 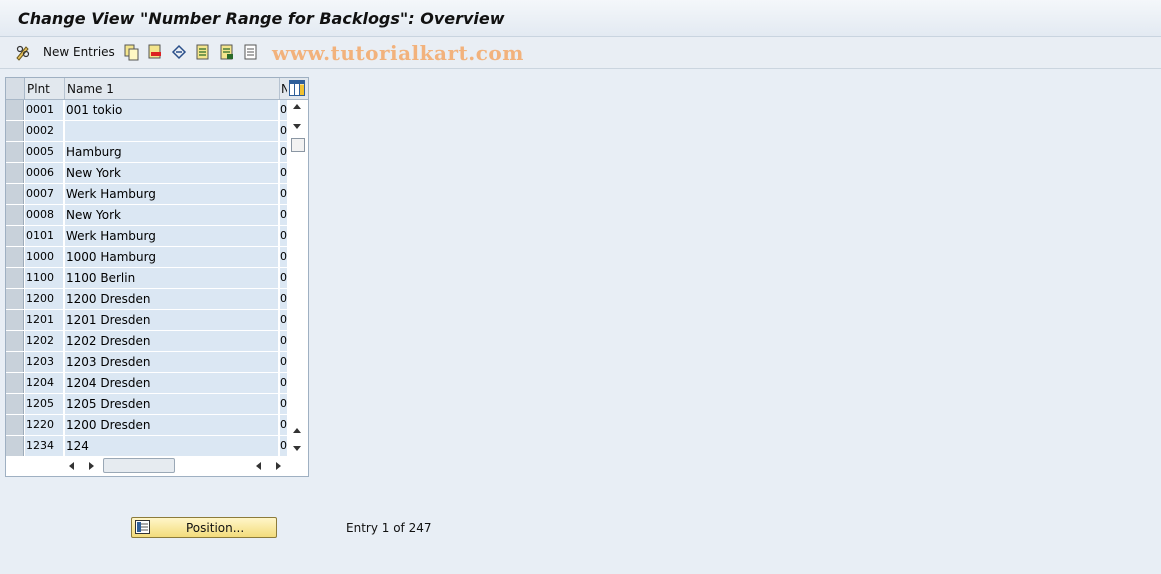 I want to click on cell-plnt: 0008, so click(x=44, y=215).